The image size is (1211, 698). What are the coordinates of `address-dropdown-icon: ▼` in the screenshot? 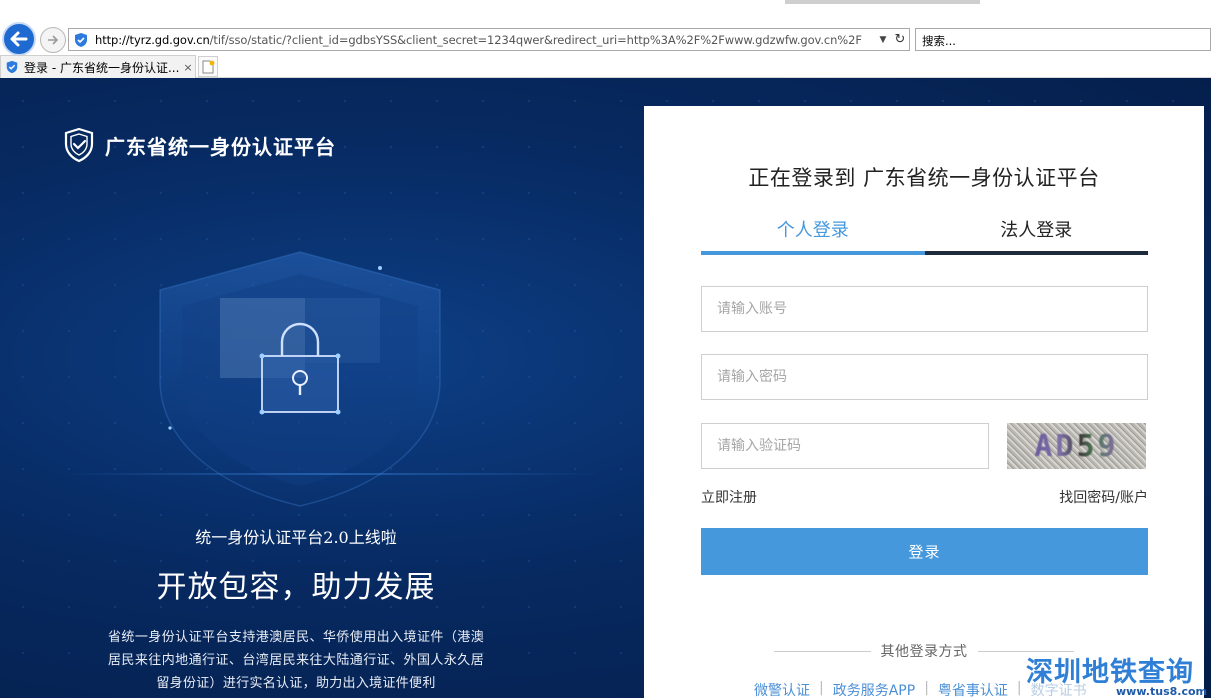 It's located at (883, 40).